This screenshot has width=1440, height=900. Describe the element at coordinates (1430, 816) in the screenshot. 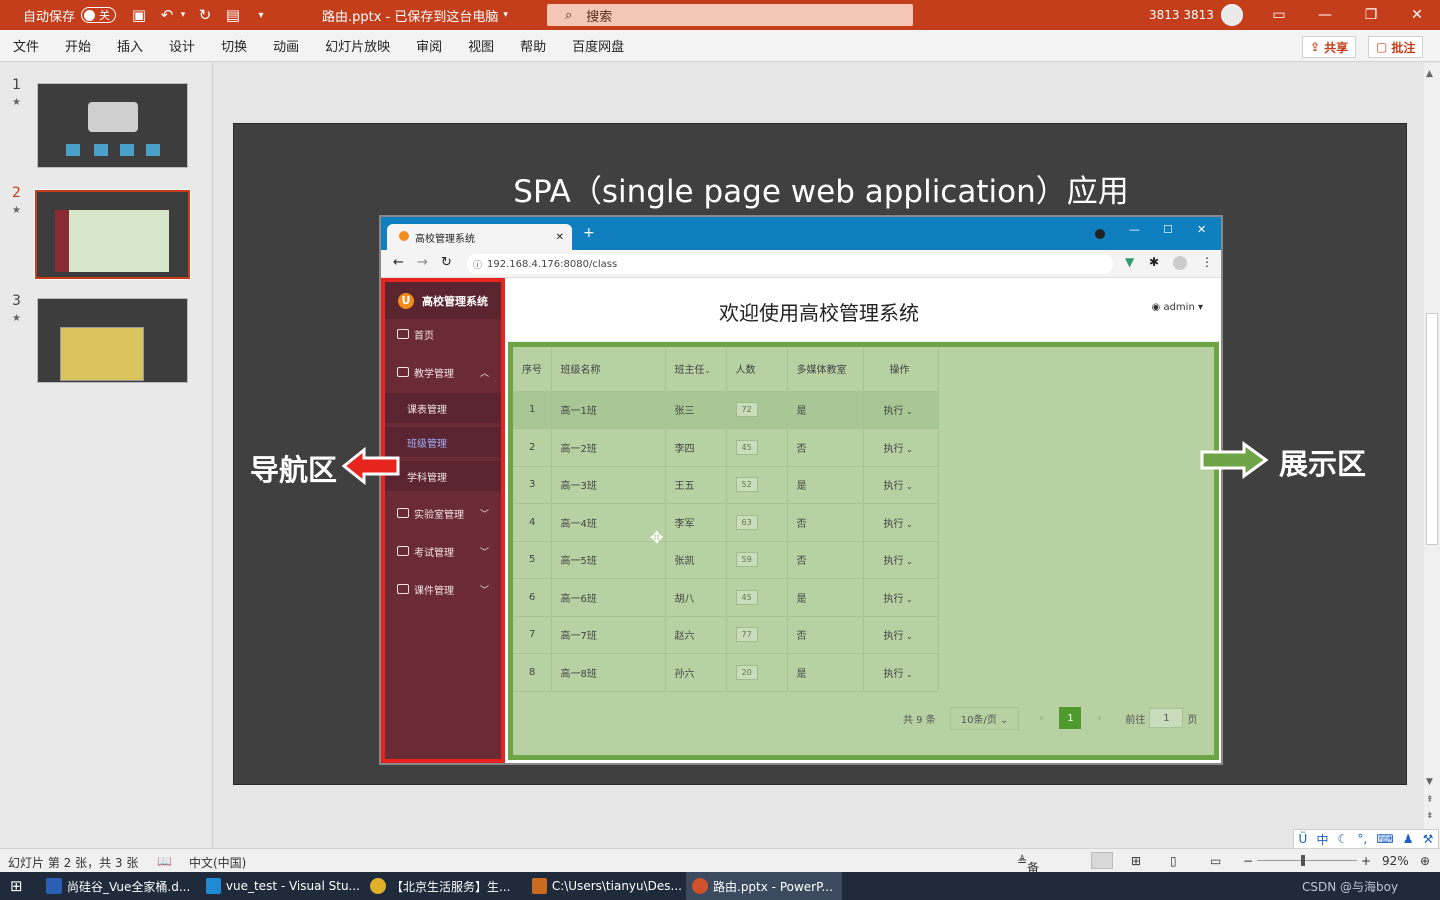

I see `next-slide-icon: ⇟` at that location.